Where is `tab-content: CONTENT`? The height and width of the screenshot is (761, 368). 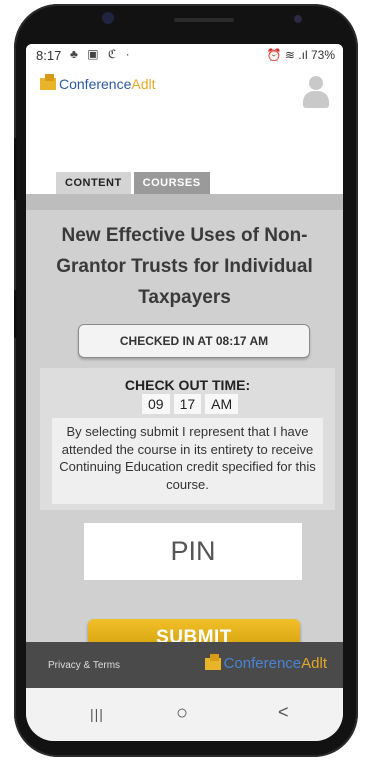
tab-content: CONTENT is located at coordinates (93, 183).